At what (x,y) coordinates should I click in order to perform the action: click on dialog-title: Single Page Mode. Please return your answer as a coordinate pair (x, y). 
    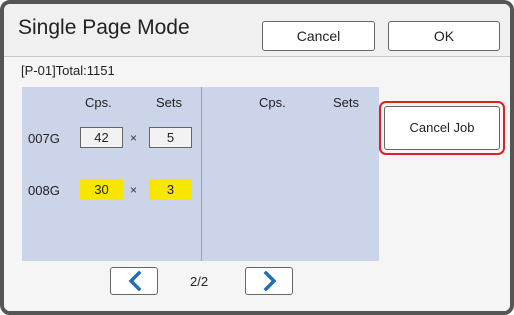
    Looking at the image, I should click on (104, 27).